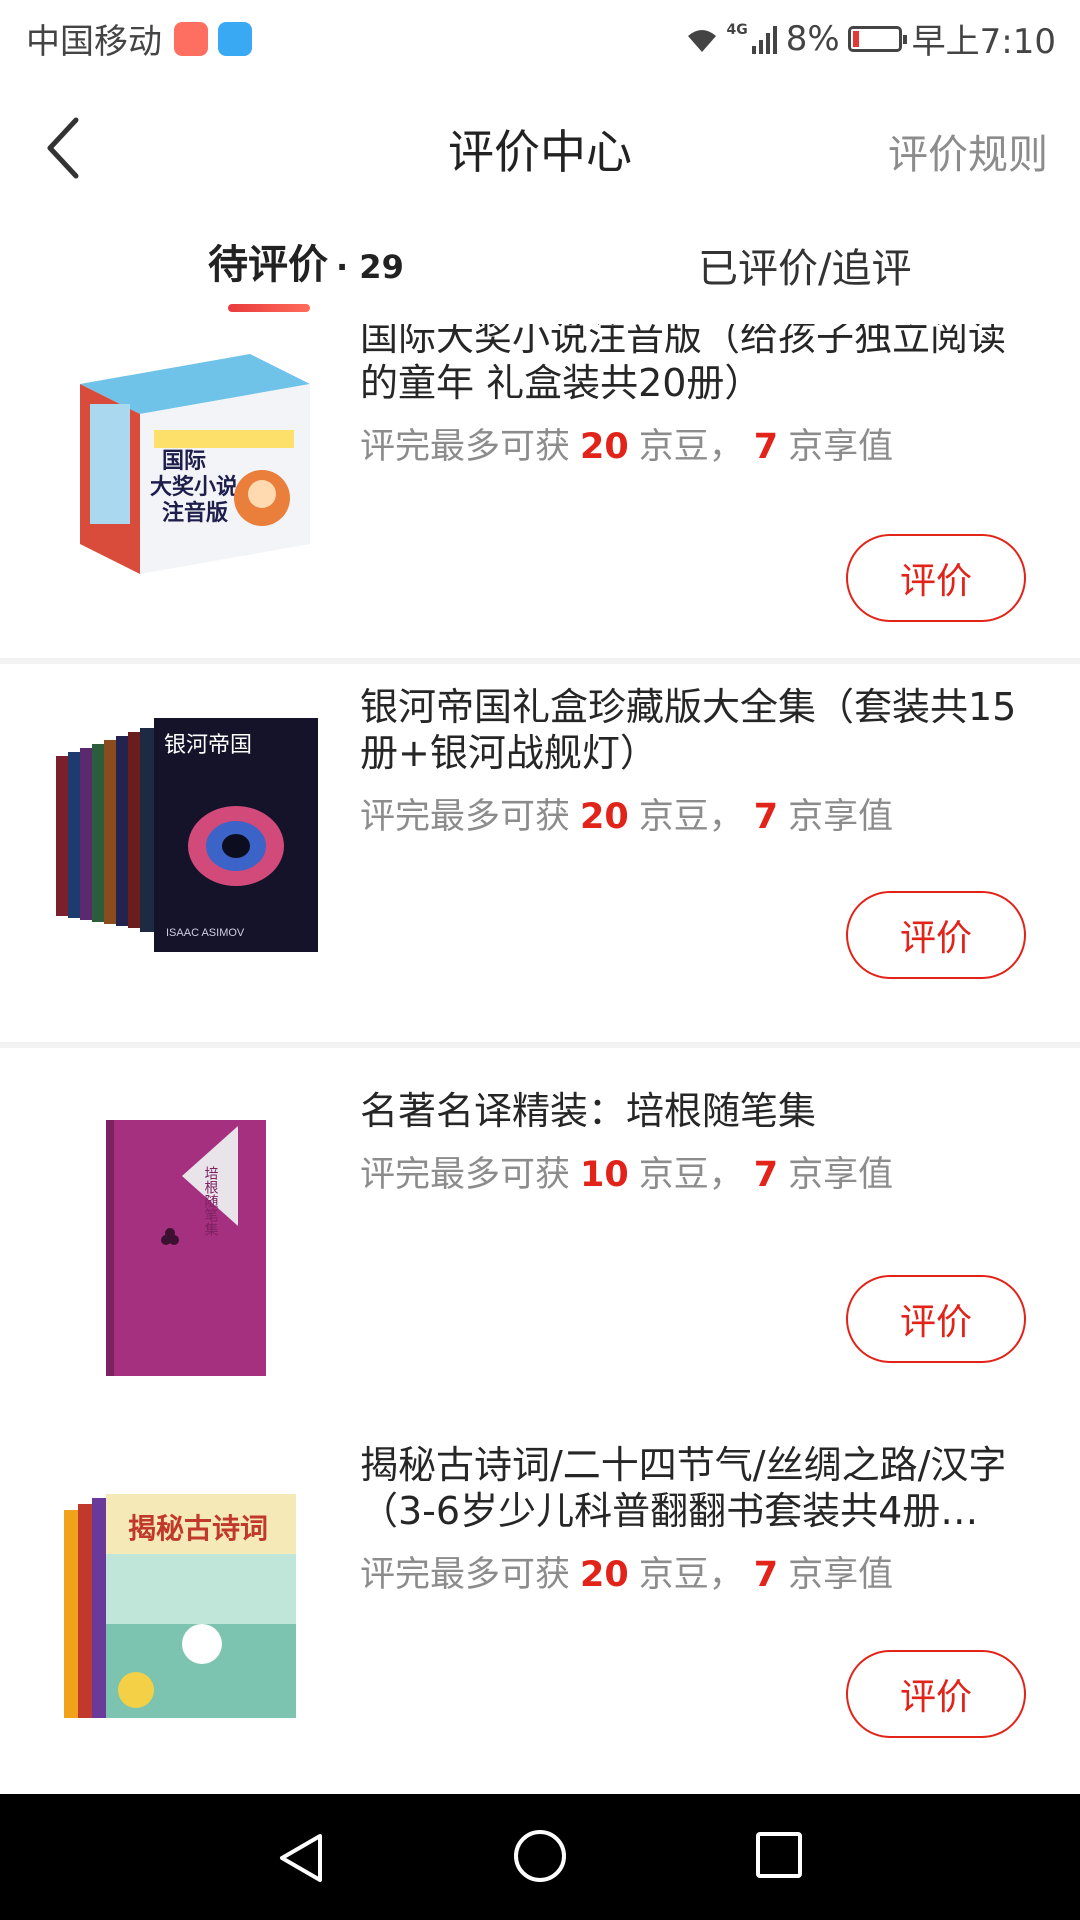  Describe the element at coordinates (764, 39) in the screenshot. I see `signal-icon` at that location.